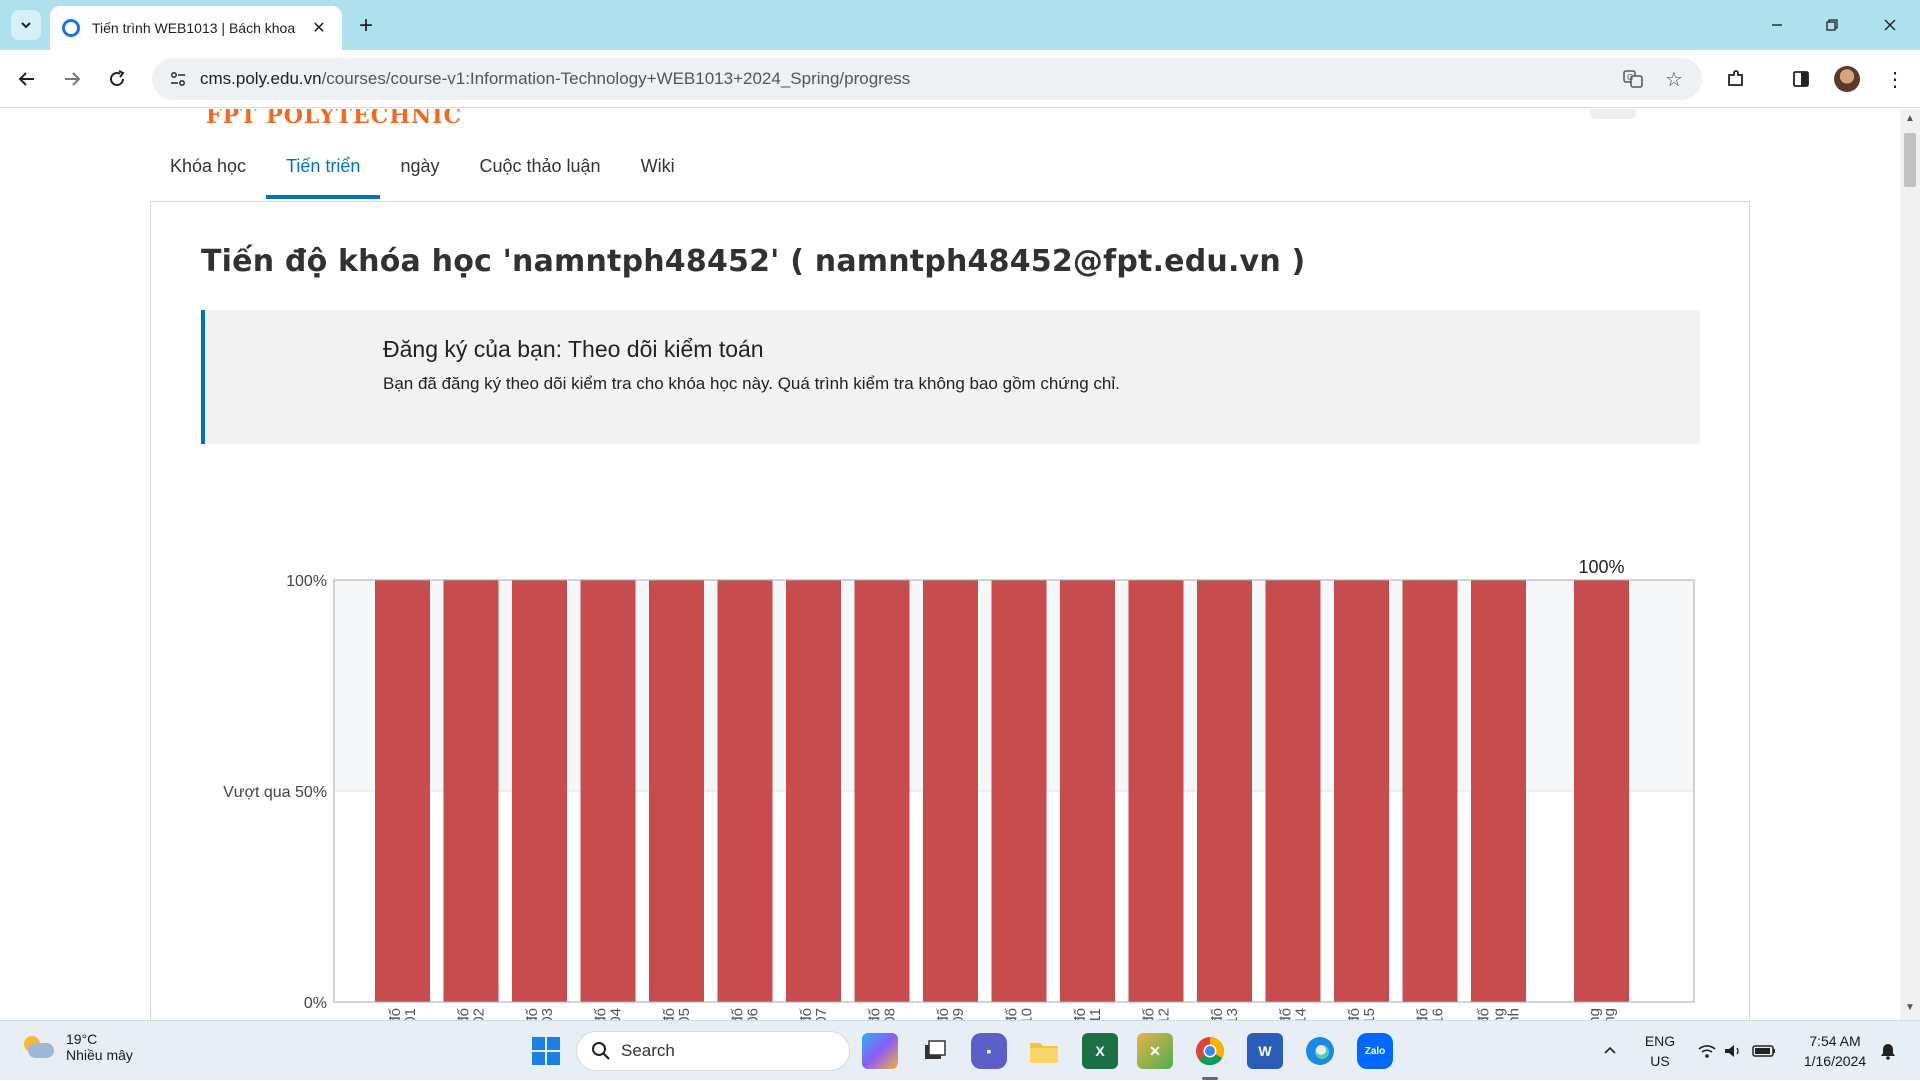 The height and width of the screenshot is (1081, 1920). What do you see at coordinates (479, 1014) in the screenshot?
I see `x-tick-label: 02` at bounding box center [479, 1014].